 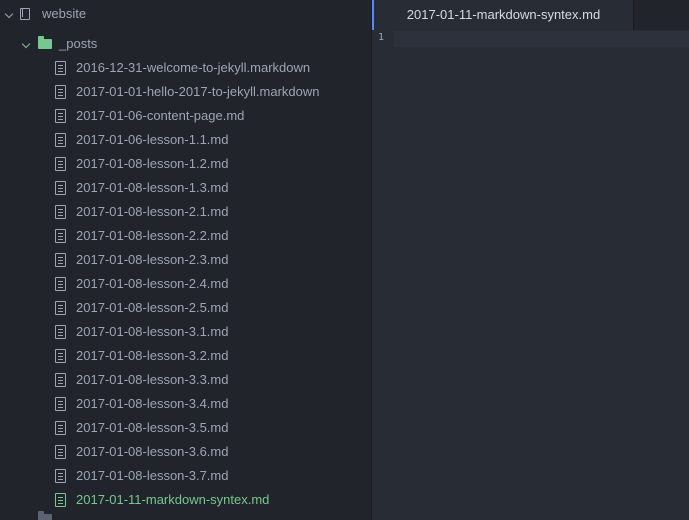 I want to click on file-item-label: 2017-01-06-content-page.md, so click(x=160, y=115).